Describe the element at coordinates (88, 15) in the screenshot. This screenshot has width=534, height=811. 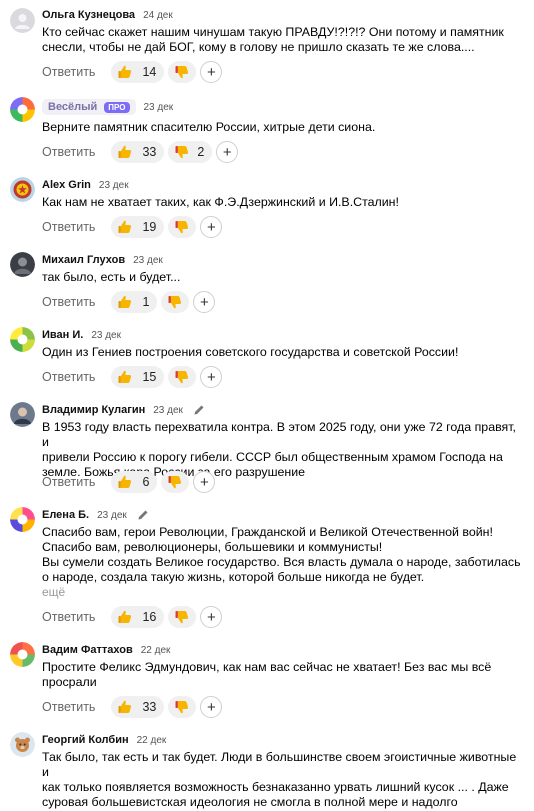
I see `author-name: Ольга Кузнецова` at that location.